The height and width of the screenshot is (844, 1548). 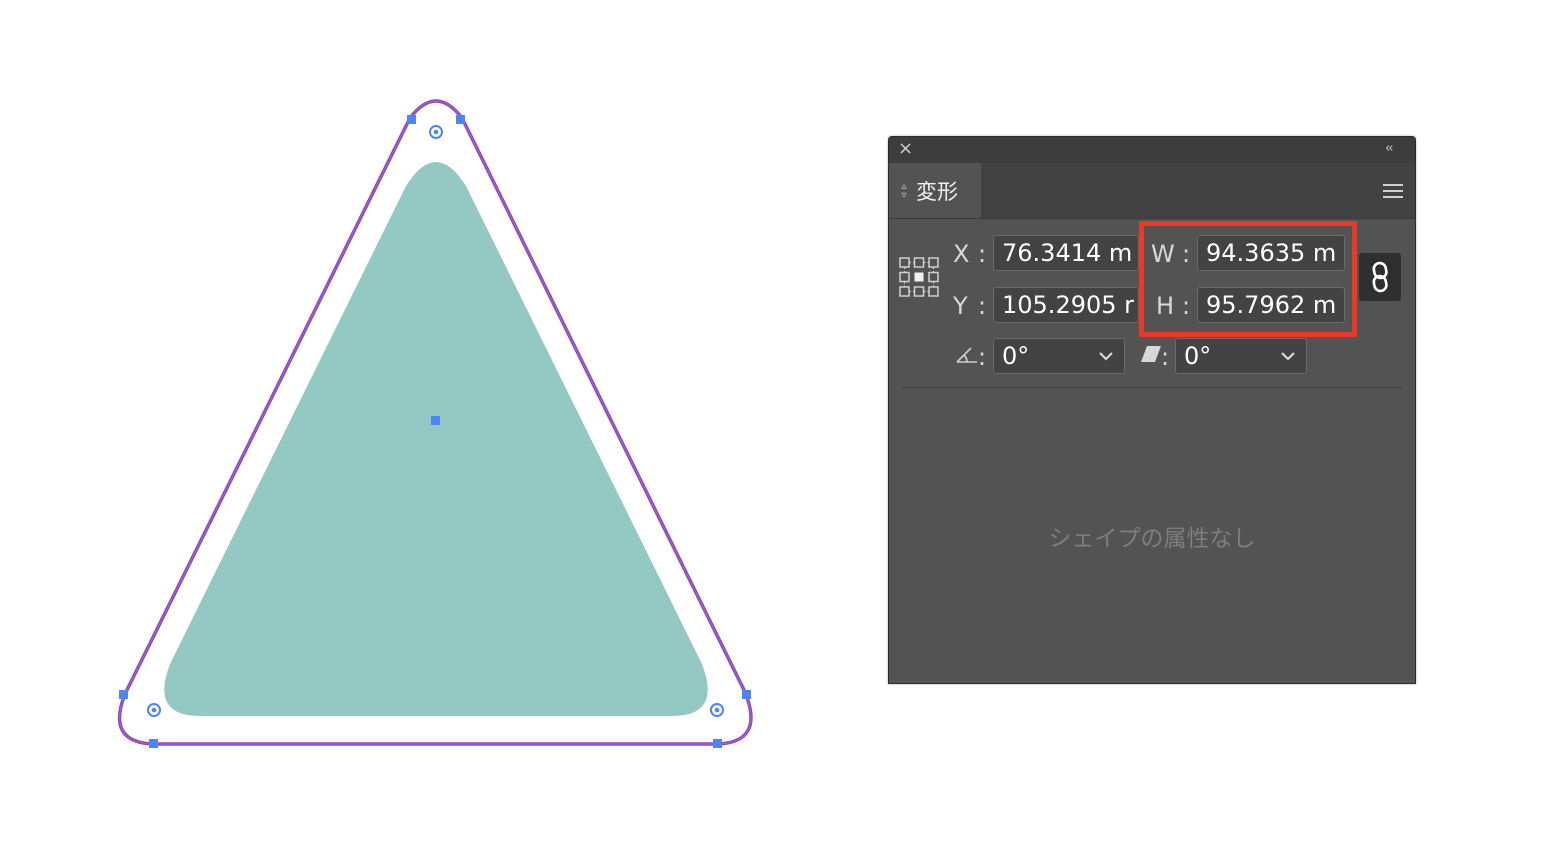 I want to click on y-input: 105.2905 r, so click(x=1066, y=305).